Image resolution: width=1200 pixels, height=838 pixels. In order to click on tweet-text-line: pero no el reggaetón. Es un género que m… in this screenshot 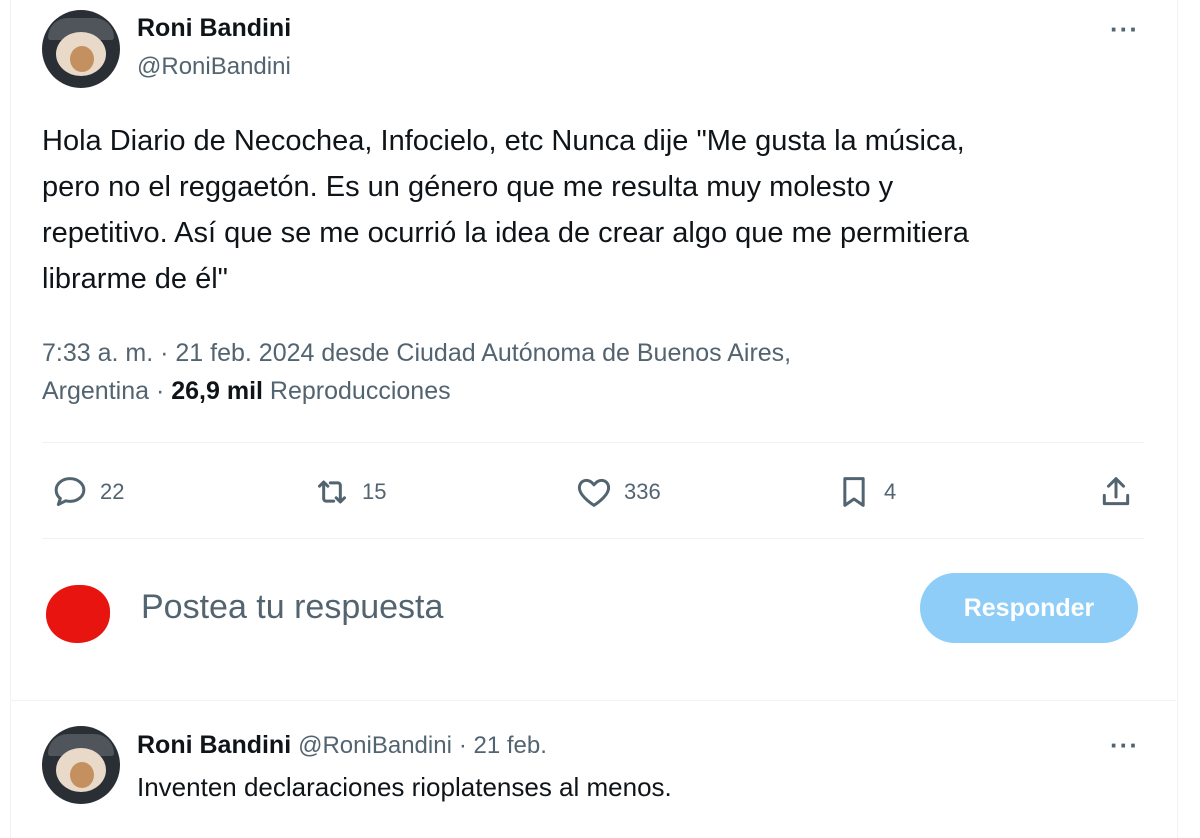, I will do `click(468, 187)`.